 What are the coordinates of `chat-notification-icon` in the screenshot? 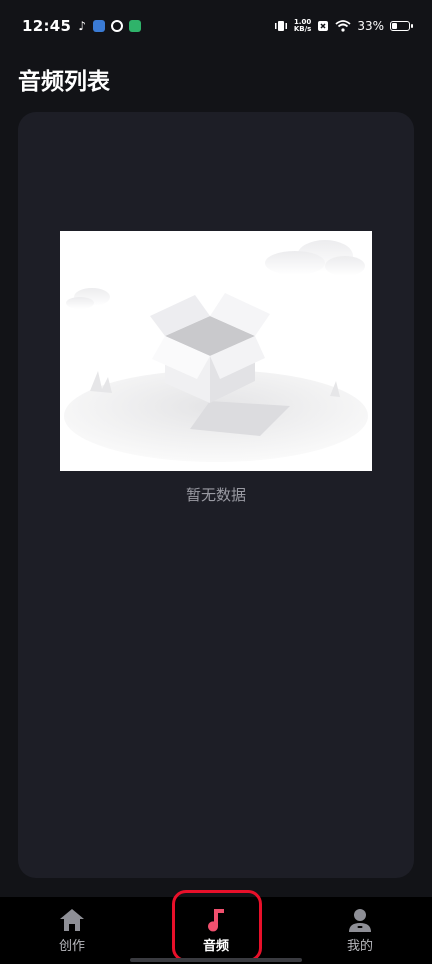 It's located at (135, 26).